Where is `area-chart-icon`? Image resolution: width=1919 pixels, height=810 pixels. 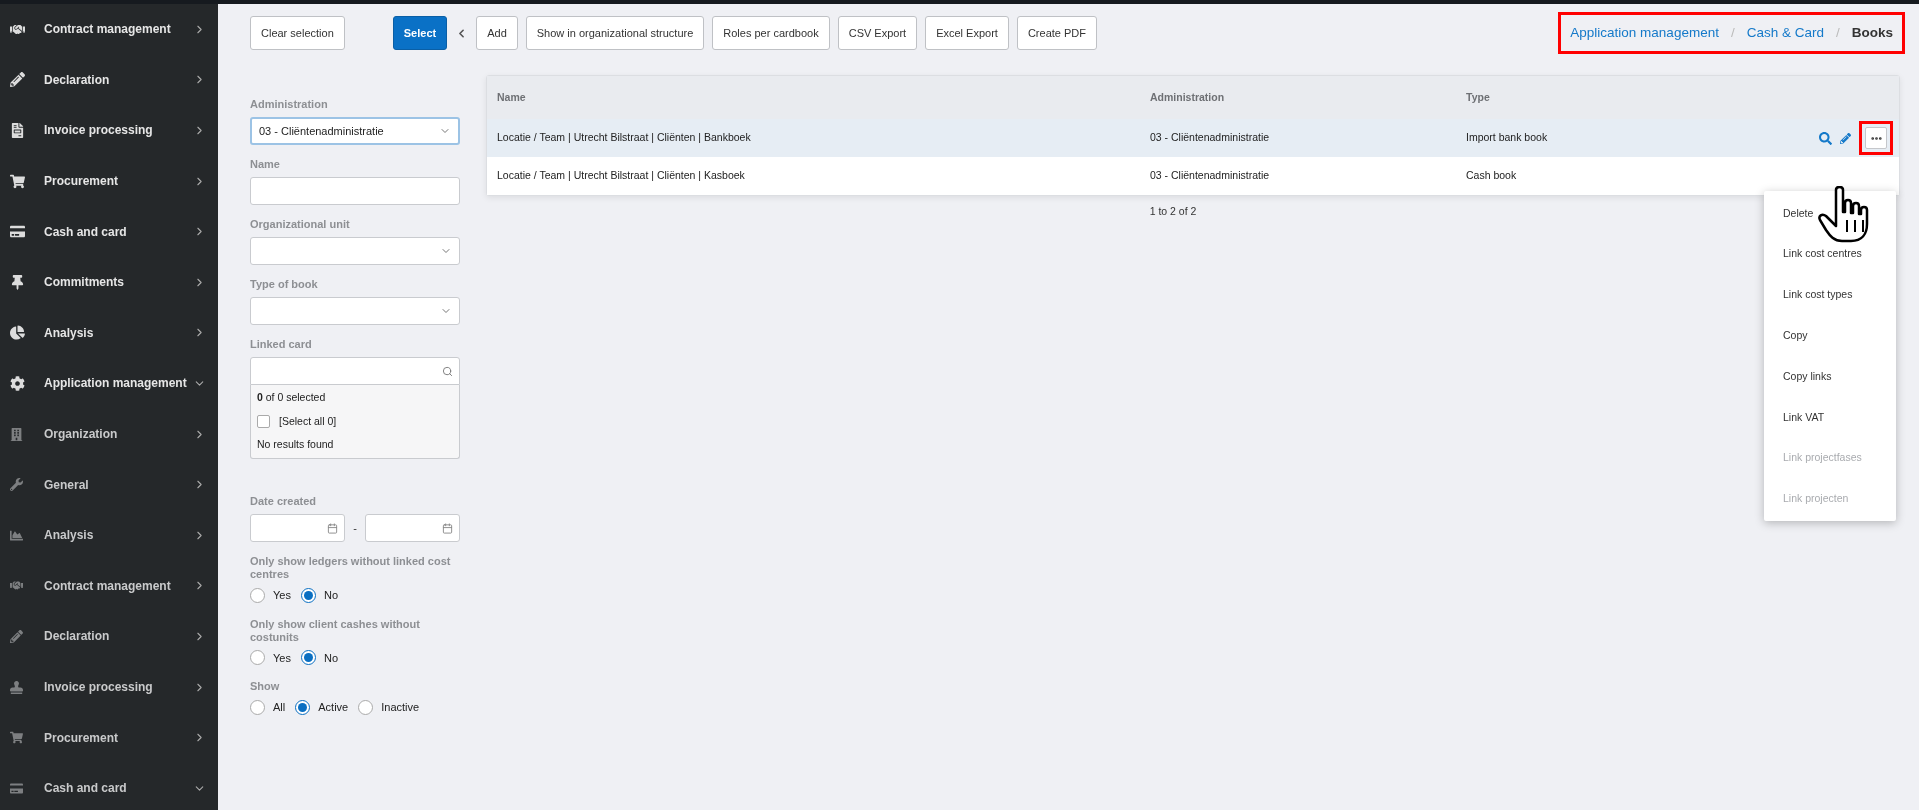 area-chart-icon is located at coordinates (16, 535).